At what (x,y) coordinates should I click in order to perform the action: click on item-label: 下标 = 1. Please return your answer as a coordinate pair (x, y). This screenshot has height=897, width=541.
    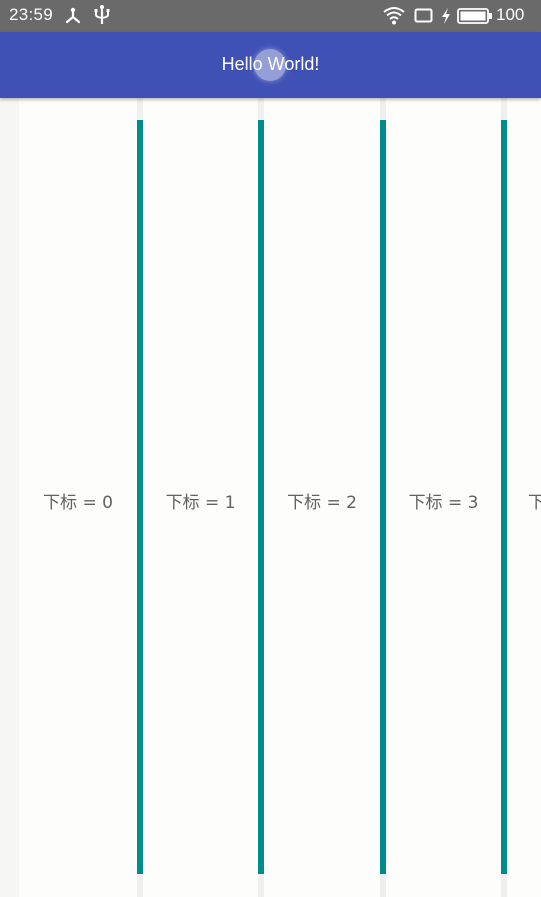
    Looking at the image, I should click on (200, 503).